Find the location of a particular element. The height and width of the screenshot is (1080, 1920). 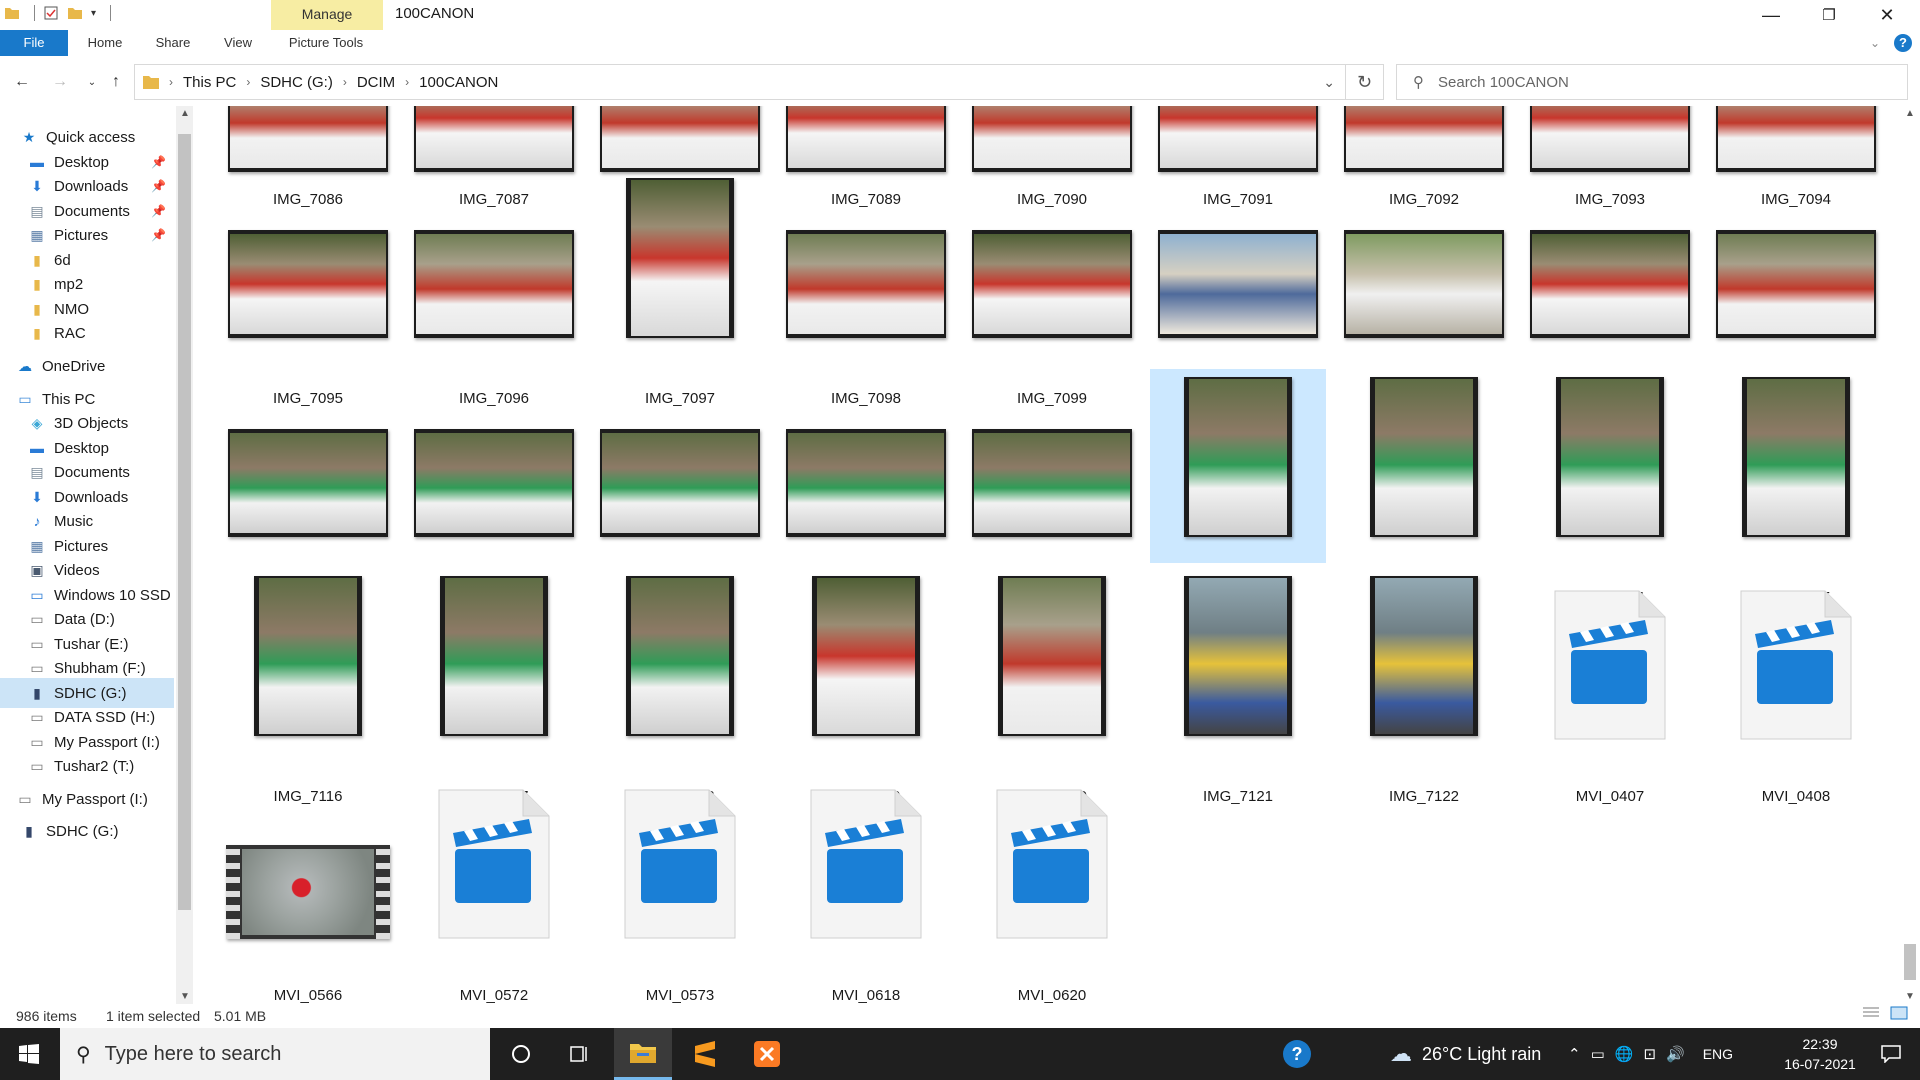

file-tile: IMG_7102 is located at coordinates (1424, 288).